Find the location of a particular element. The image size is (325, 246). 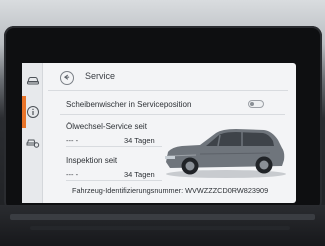

inspection-underline is located at coordinates (114, 180).